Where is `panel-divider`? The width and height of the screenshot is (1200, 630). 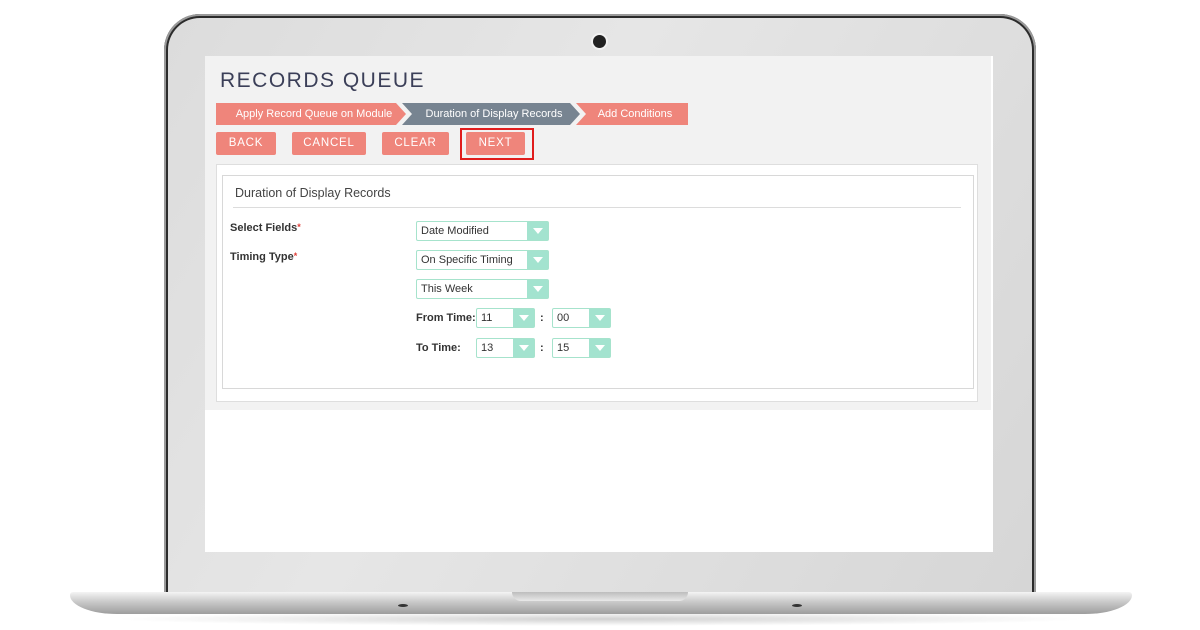 panel-divider is located at coordinates (597, 207).